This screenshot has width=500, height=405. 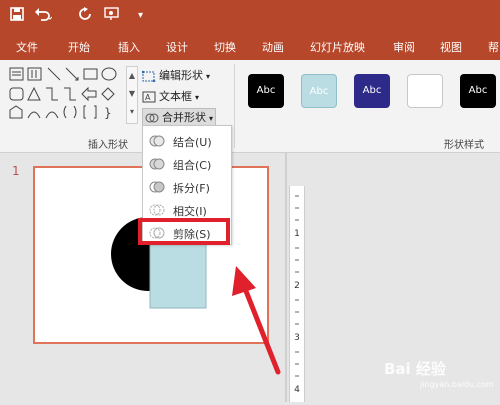 I want to click on ruler-tick-1: 1, so click(x=297, y=234).